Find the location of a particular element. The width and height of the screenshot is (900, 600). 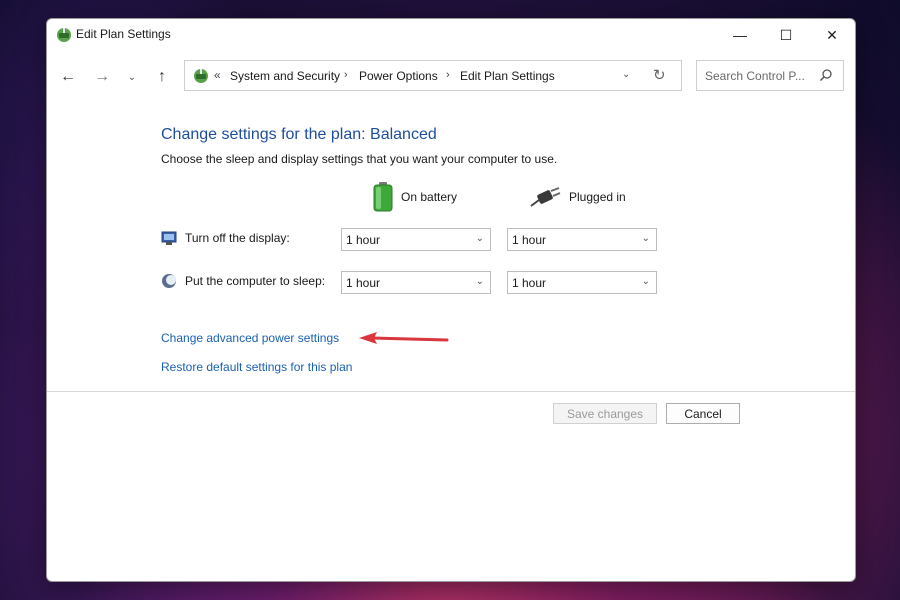

up-button: ↑ is located at coordinates (162, 77).